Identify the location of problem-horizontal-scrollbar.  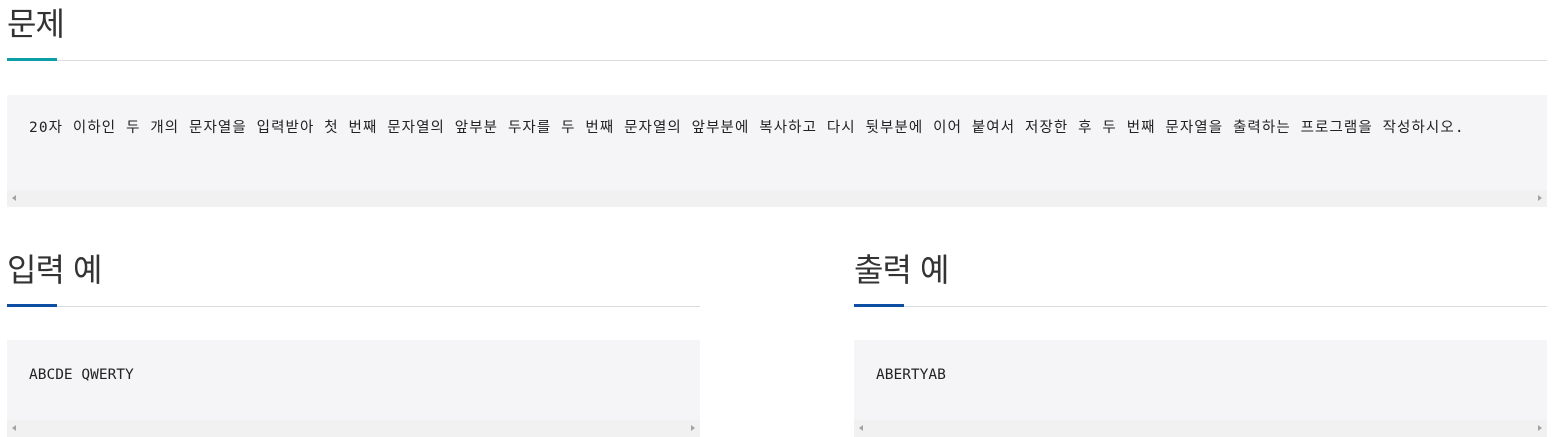
(777, 198).